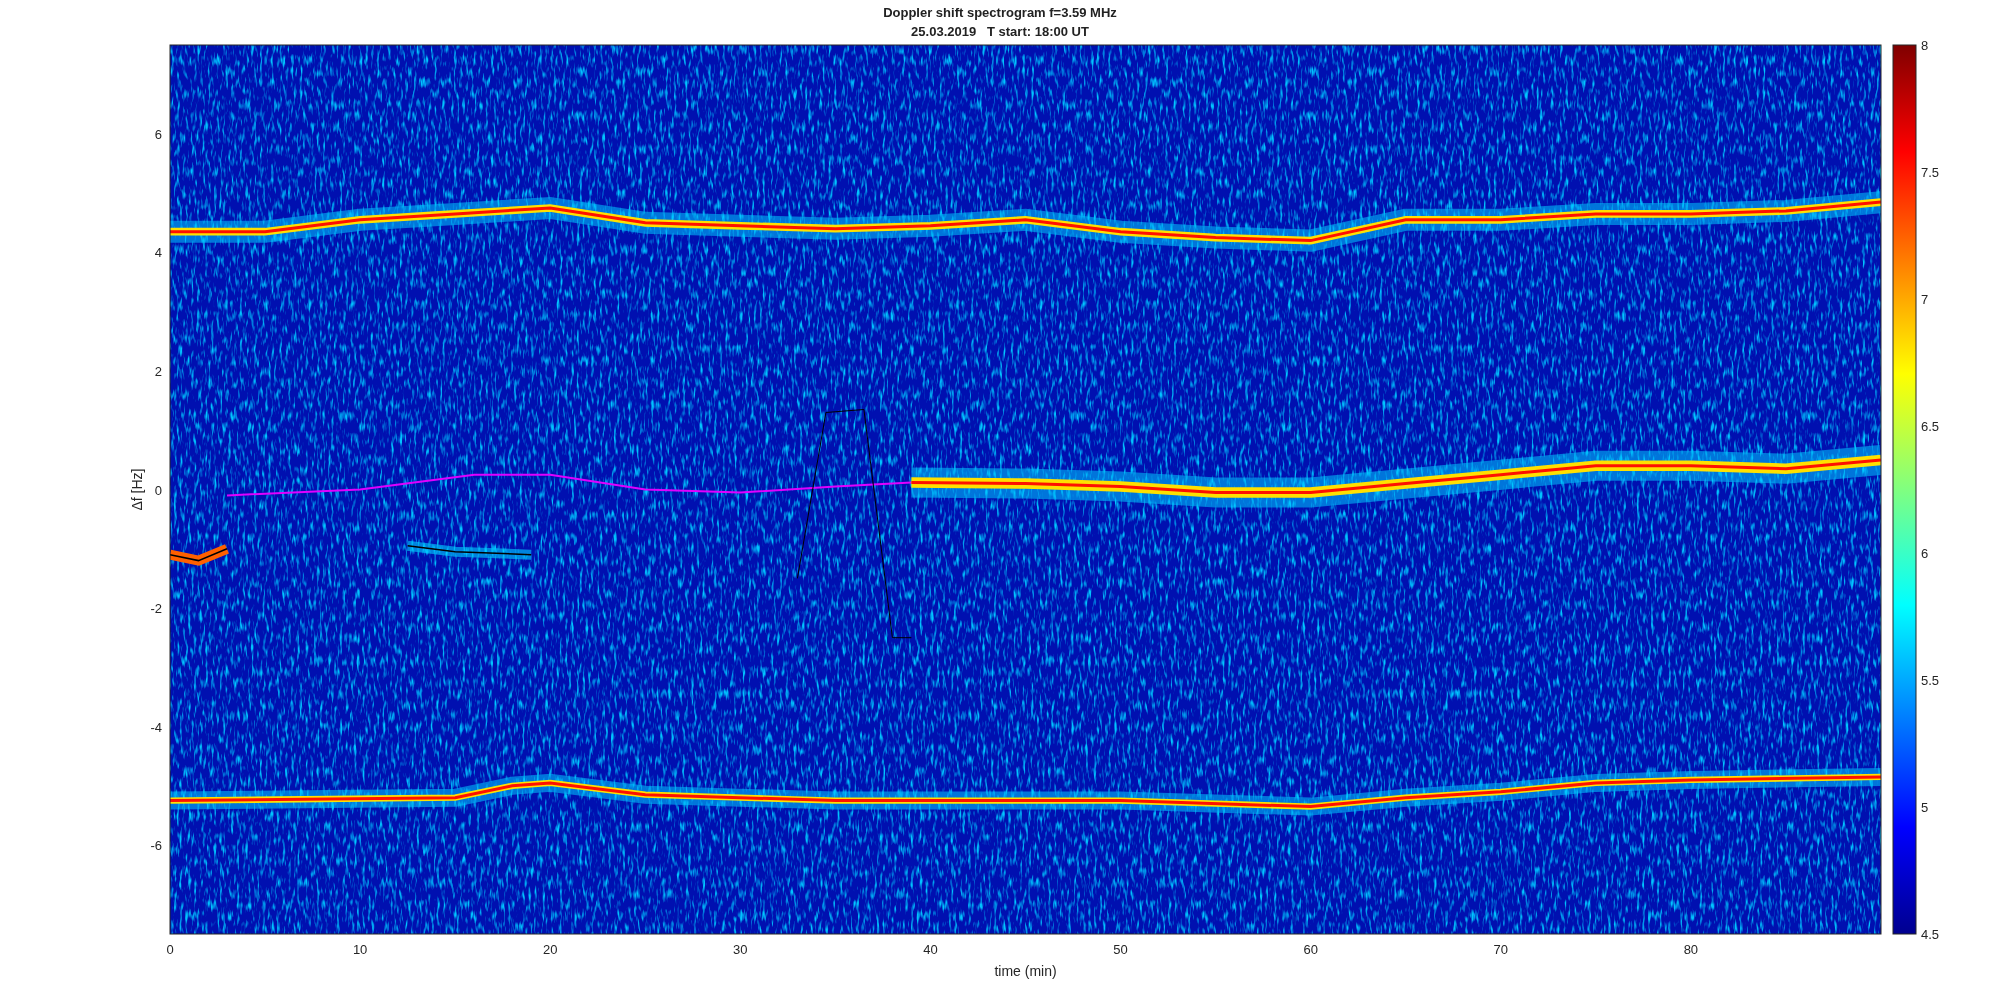 The height and width of the screenshot is (1003, 2000). I want to click on colorbar-tick-label: 5, so click(1925, 807).